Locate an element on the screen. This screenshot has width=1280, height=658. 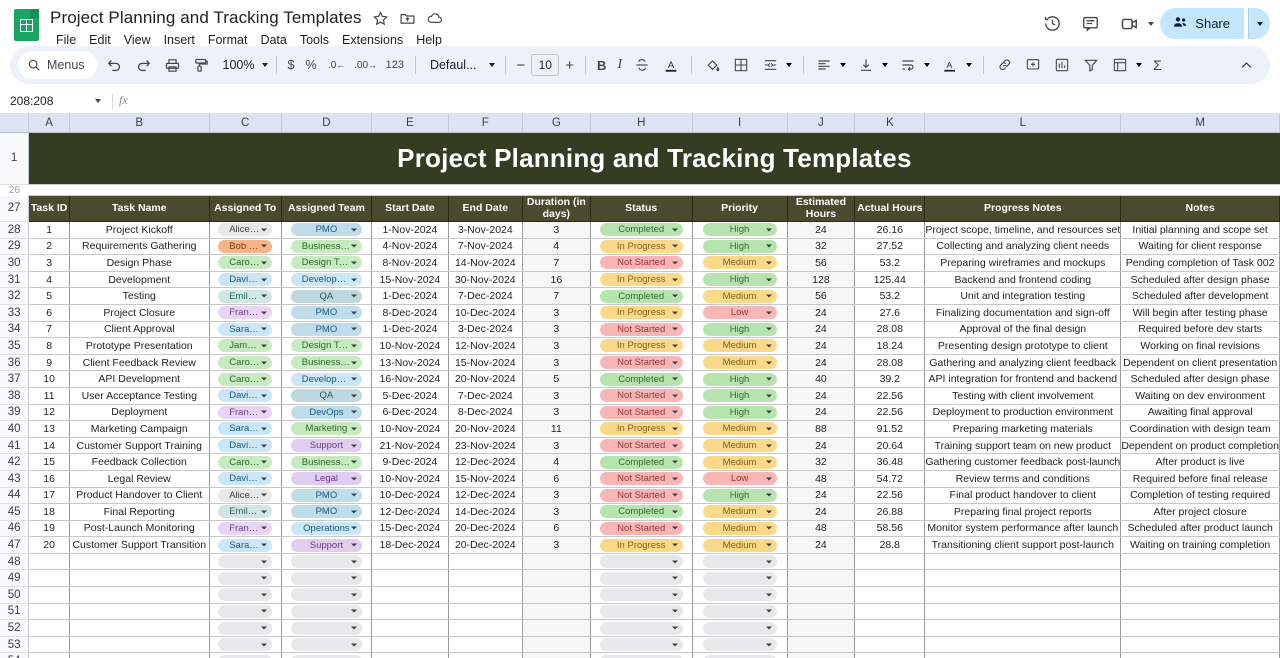
cell-notes: Coordination with design team is located at coordinates (1200, 429).